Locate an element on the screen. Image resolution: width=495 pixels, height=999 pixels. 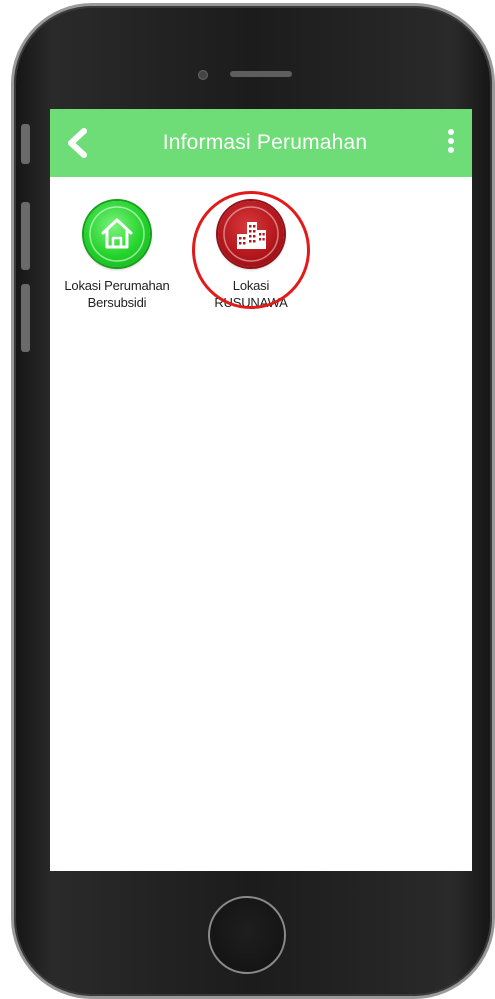
app-bar: Informasi Perumahan is located at coordinates (261, 143).